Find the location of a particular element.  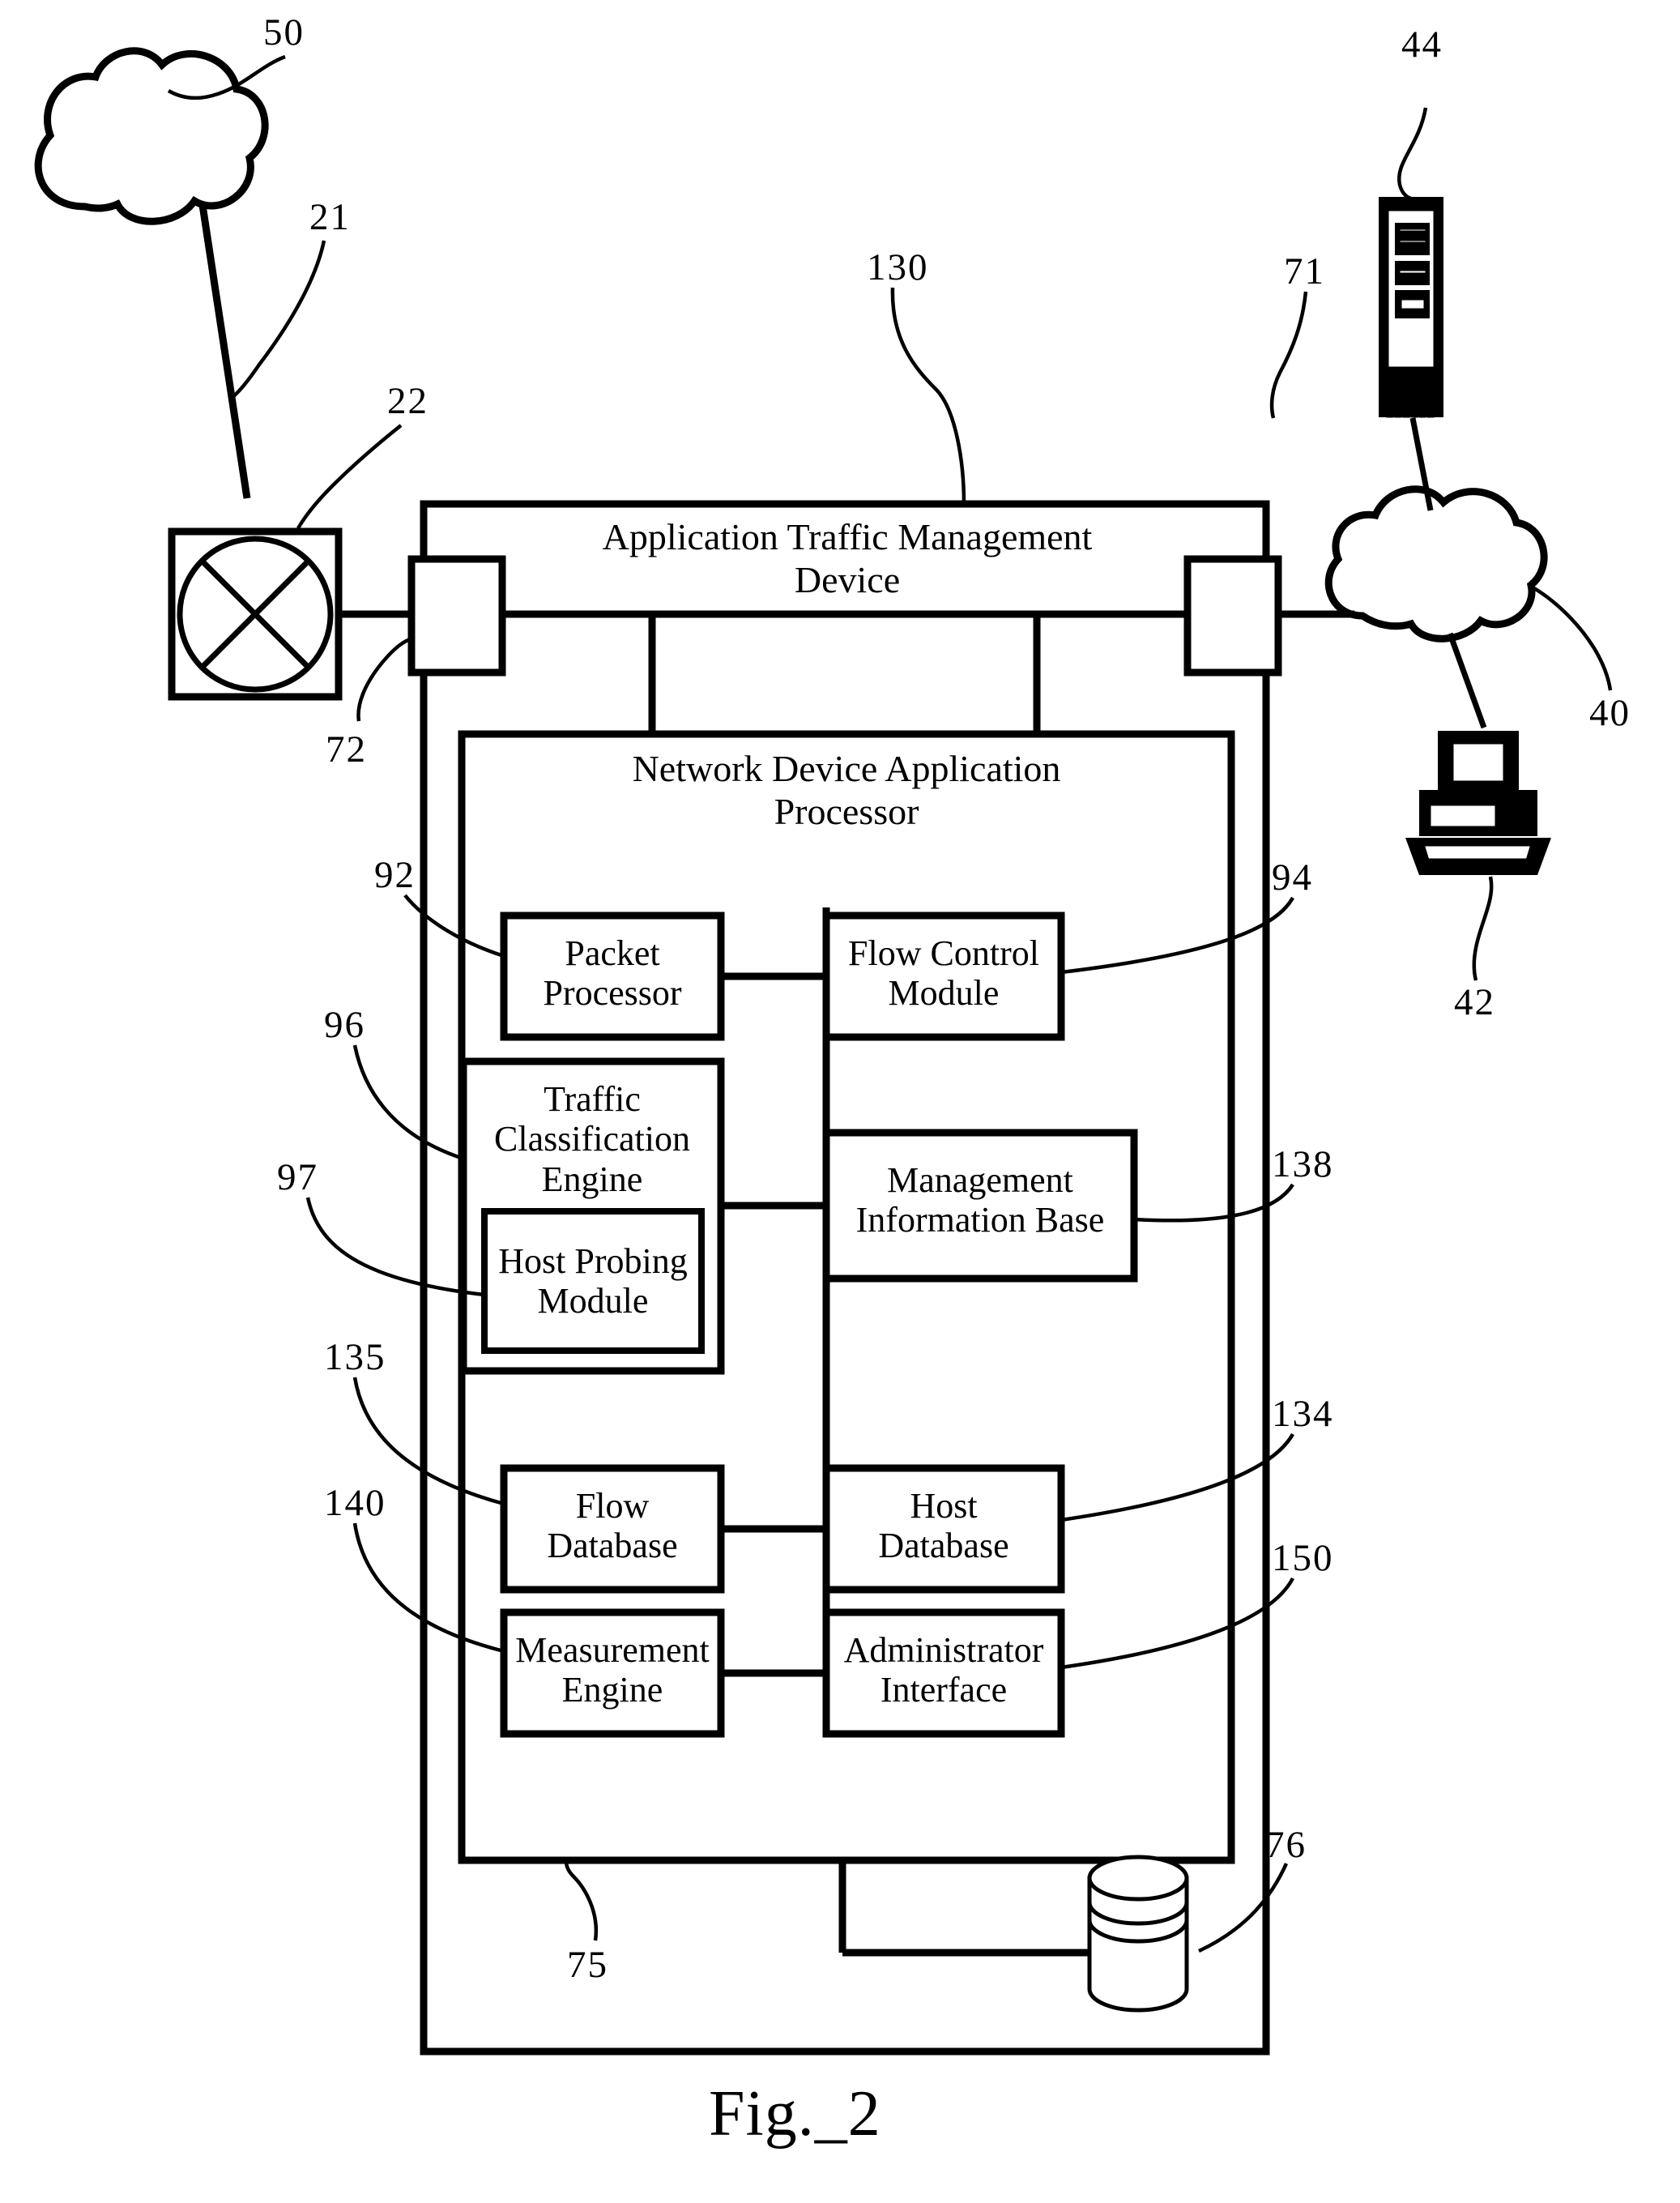

link-server-to-cloud is located at coordinates (1421, 464).